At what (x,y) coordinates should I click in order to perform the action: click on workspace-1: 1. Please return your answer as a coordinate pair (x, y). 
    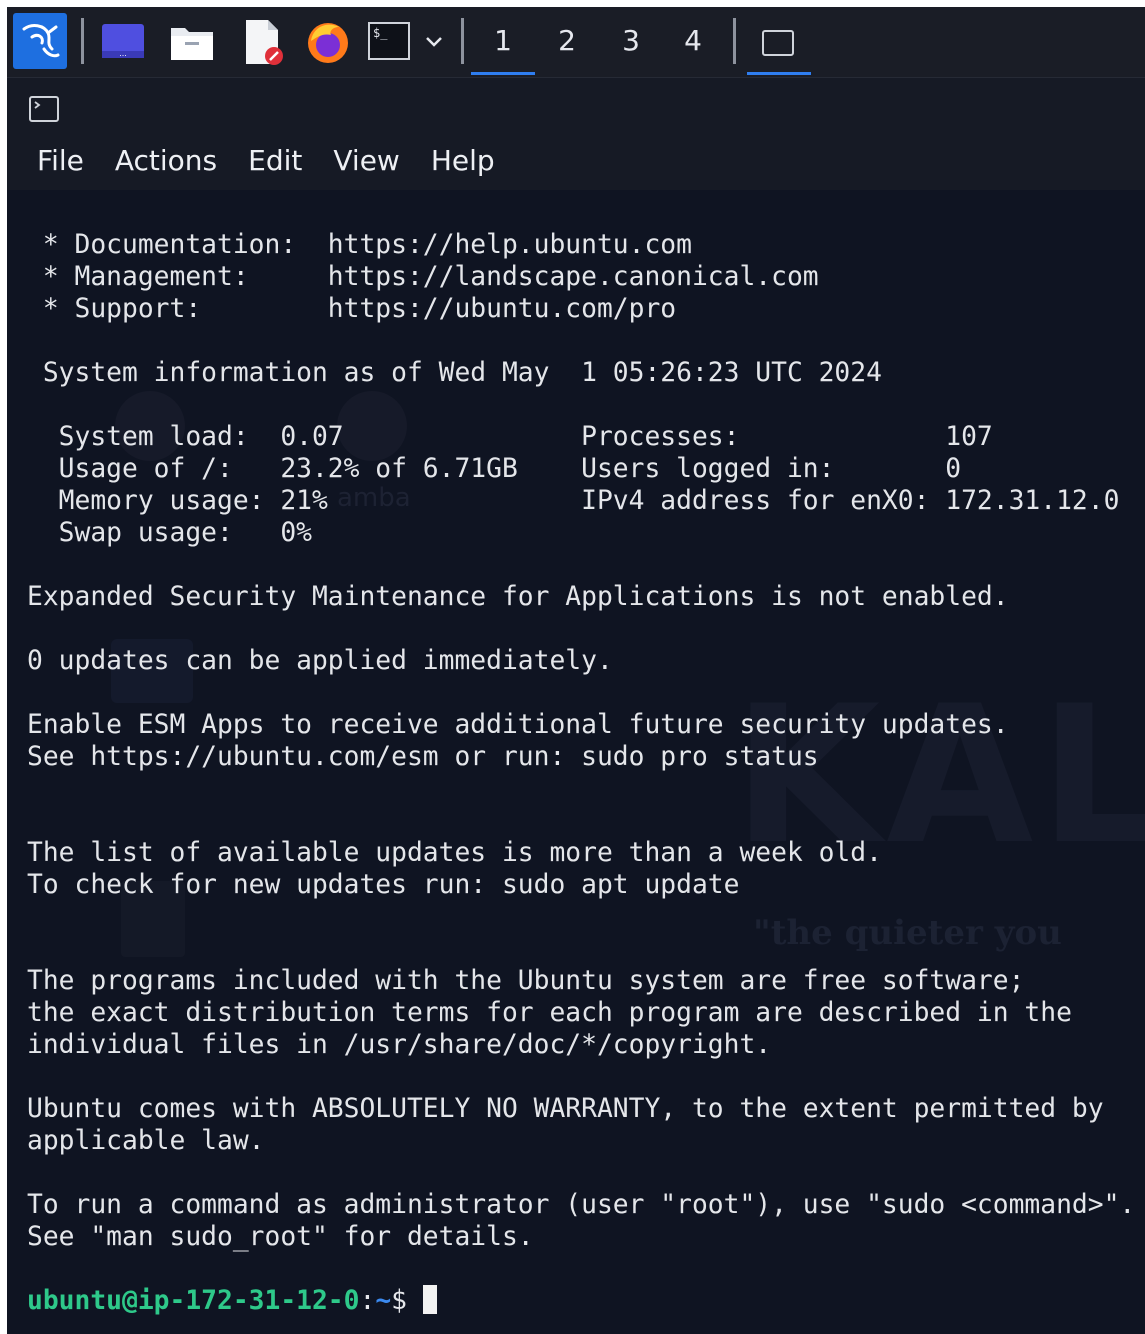
    Looking at the image, I should click on (503, 40).